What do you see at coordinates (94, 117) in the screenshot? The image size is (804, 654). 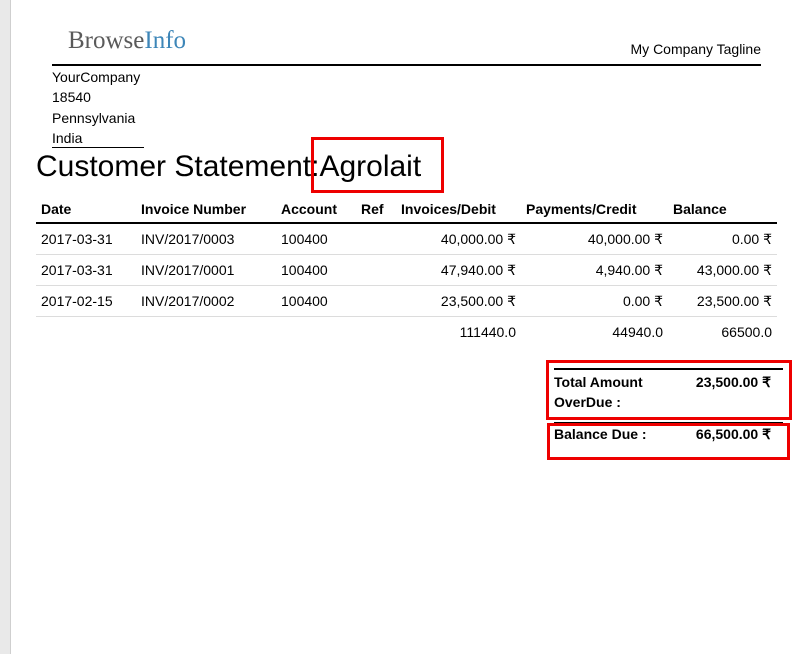 I see `address-line-state: Pennsylvania` at bounding box center [94, 117].